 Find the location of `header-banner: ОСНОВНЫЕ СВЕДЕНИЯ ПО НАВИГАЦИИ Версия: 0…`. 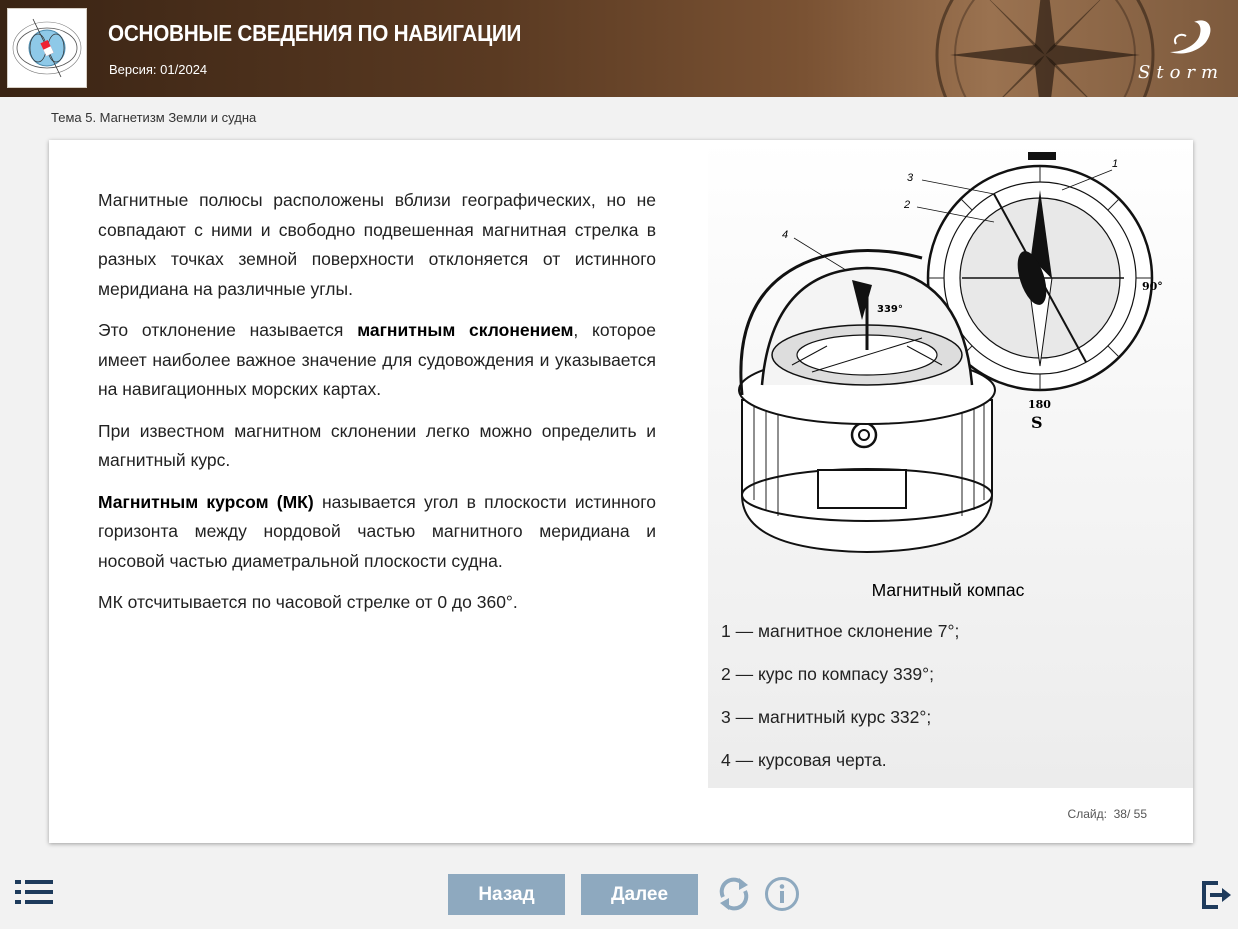

header-banner: ОСНОВНЫЕ СВЕДЕНИЯ ПО НАВИГАЦИИ Версия: 0… is located at coordinates (619, 48).